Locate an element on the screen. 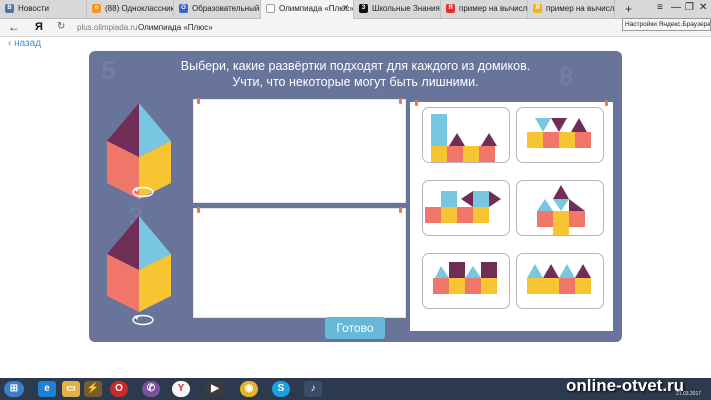 The height and width of the screenshot is (400, 711). reload-icon: ↻ is located at coordinates (61, 26).